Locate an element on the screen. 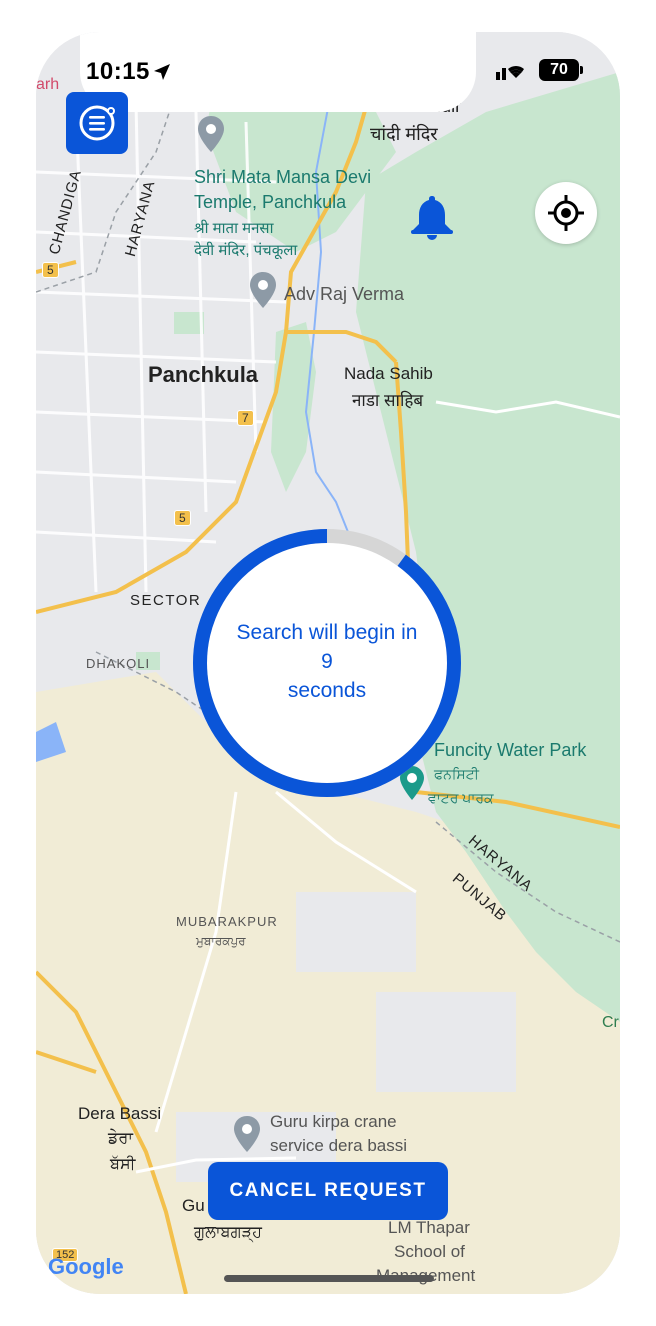 The height and width of the screenshot is (1326, 656). countdown-line3: seconds is located at coordinates (327, 690).